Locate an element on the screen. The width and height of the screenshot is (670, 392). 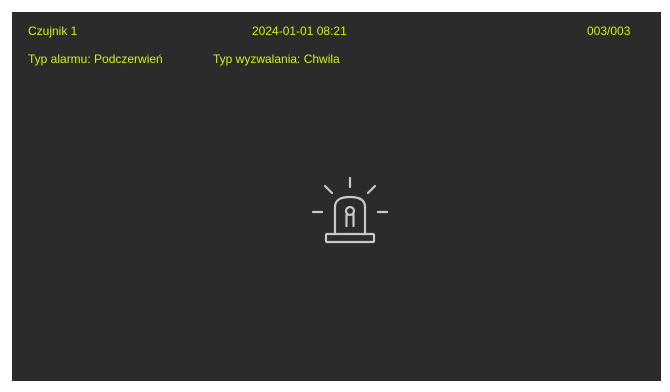
record-counter: 003/003 is located at coordinates (609, 31).